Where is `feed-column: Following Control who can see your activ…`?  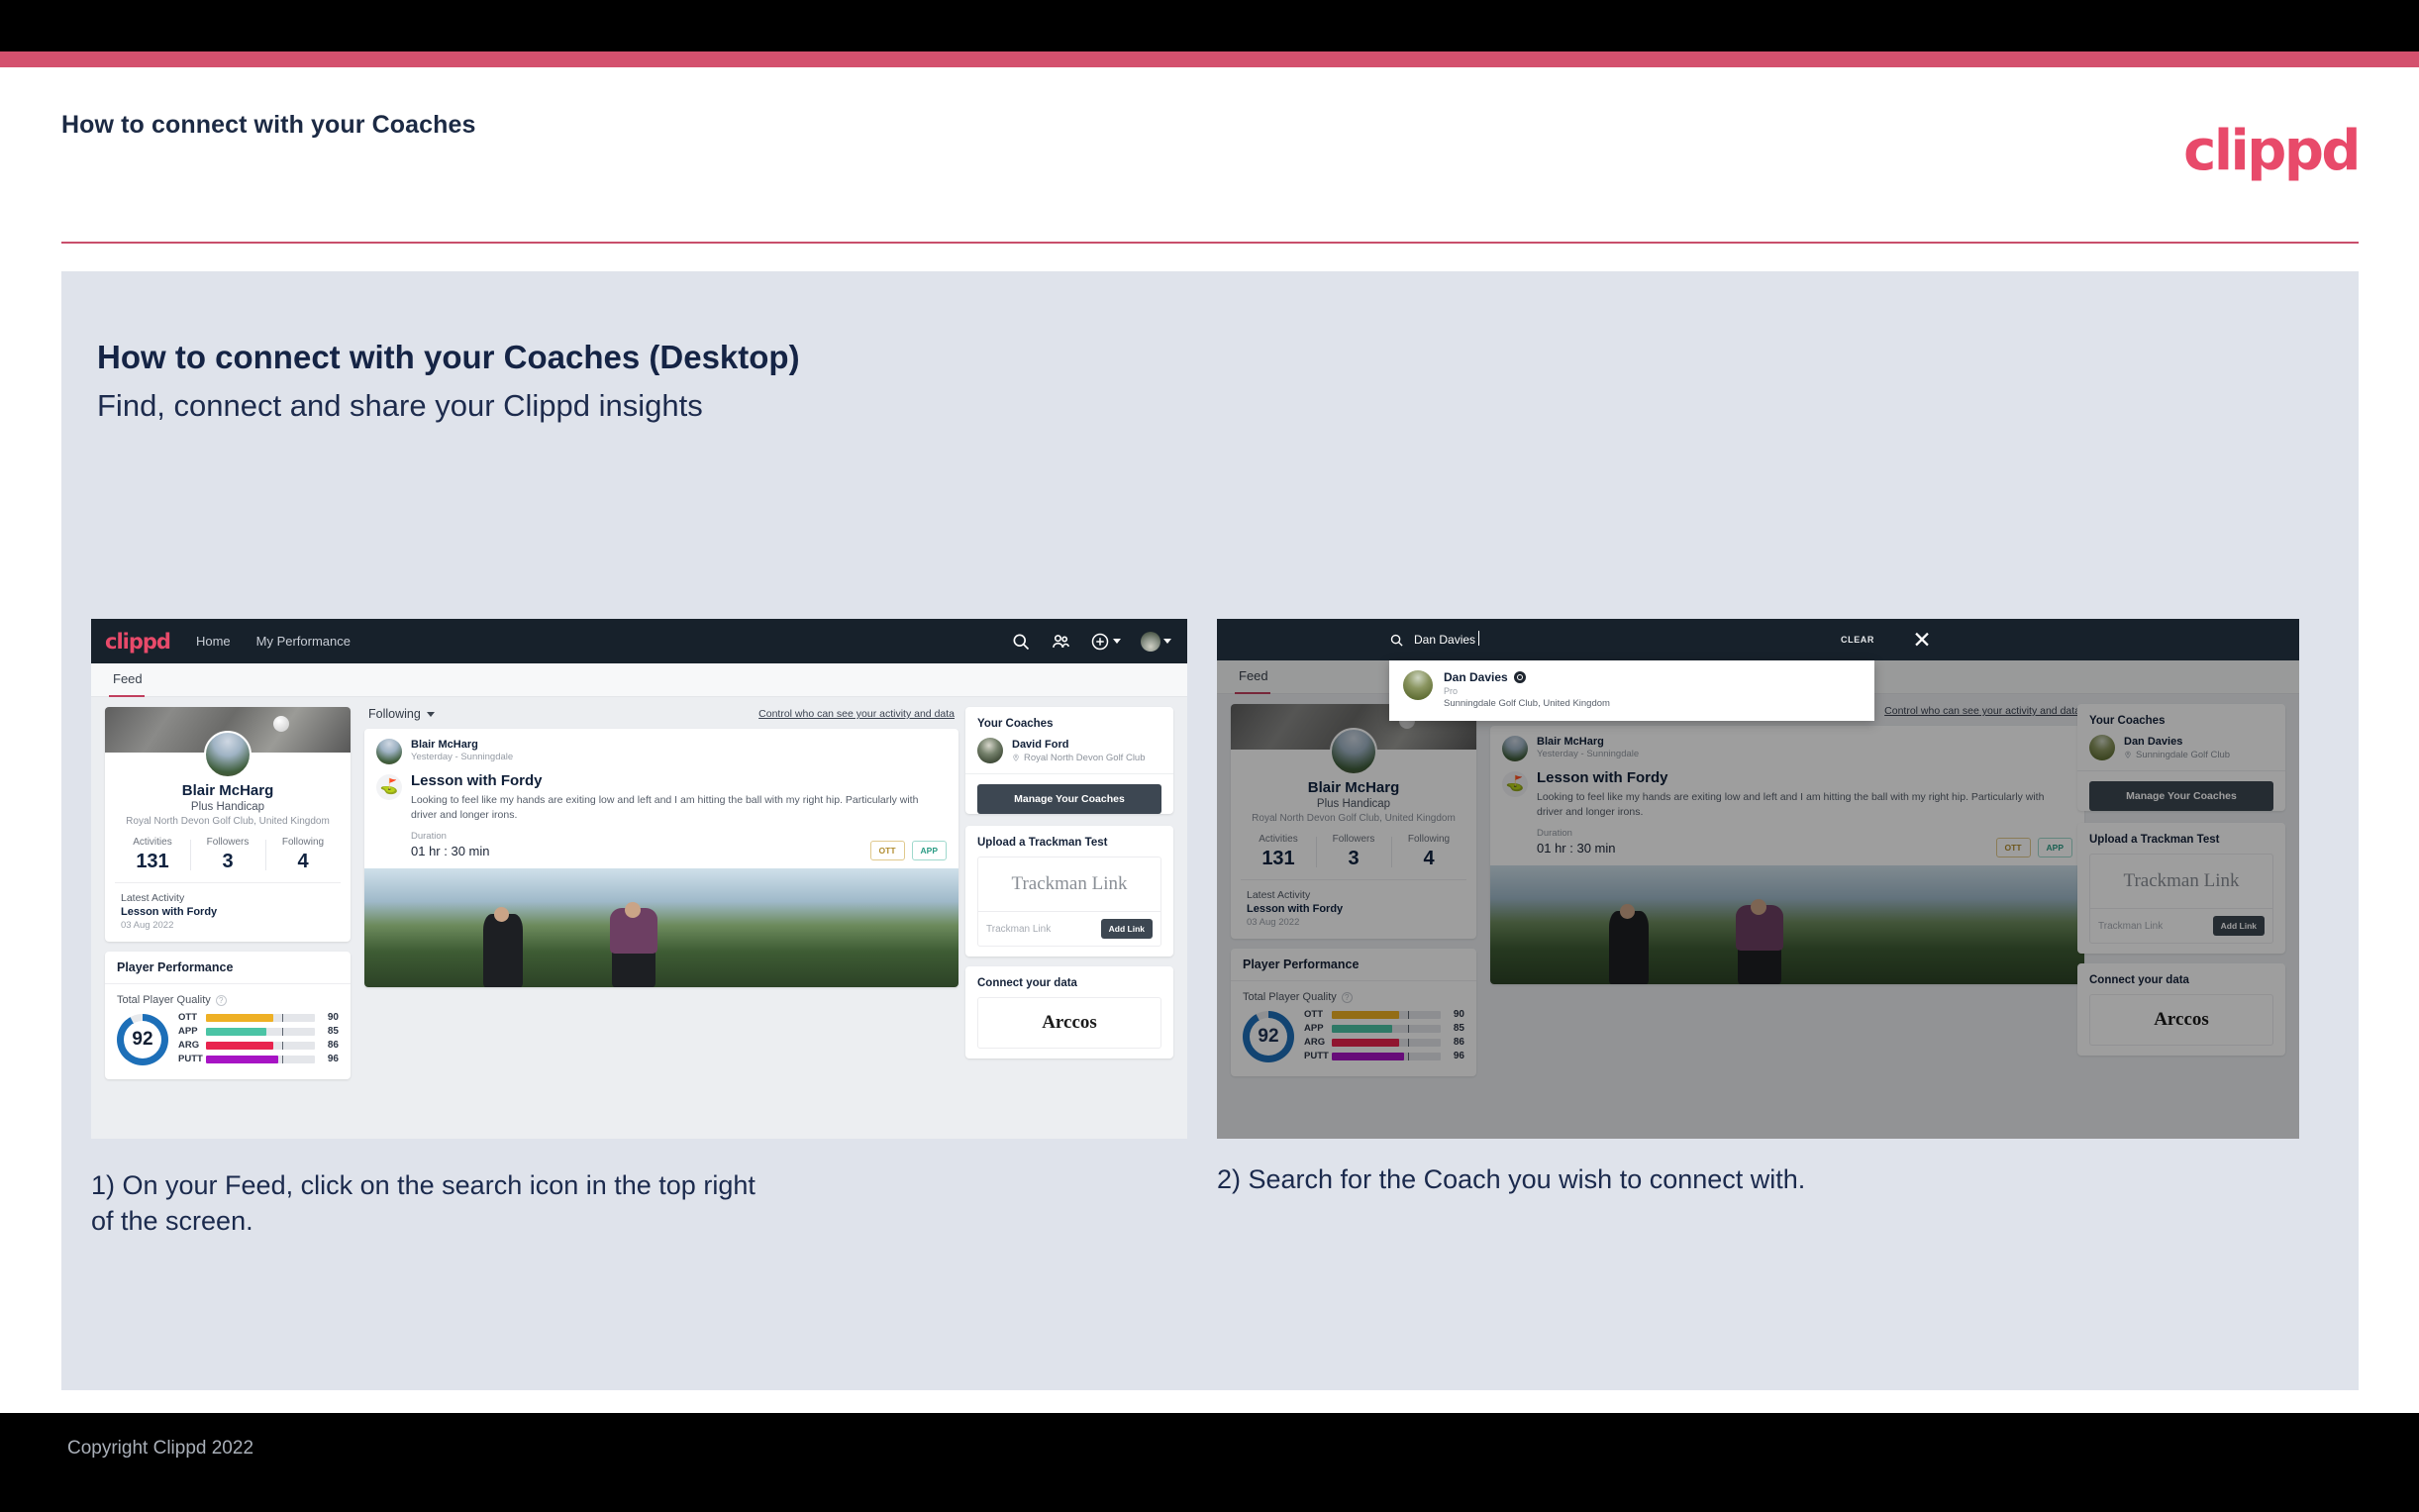 feed-column: Following Control who can see your activ… is located at coordinates (661, 842).